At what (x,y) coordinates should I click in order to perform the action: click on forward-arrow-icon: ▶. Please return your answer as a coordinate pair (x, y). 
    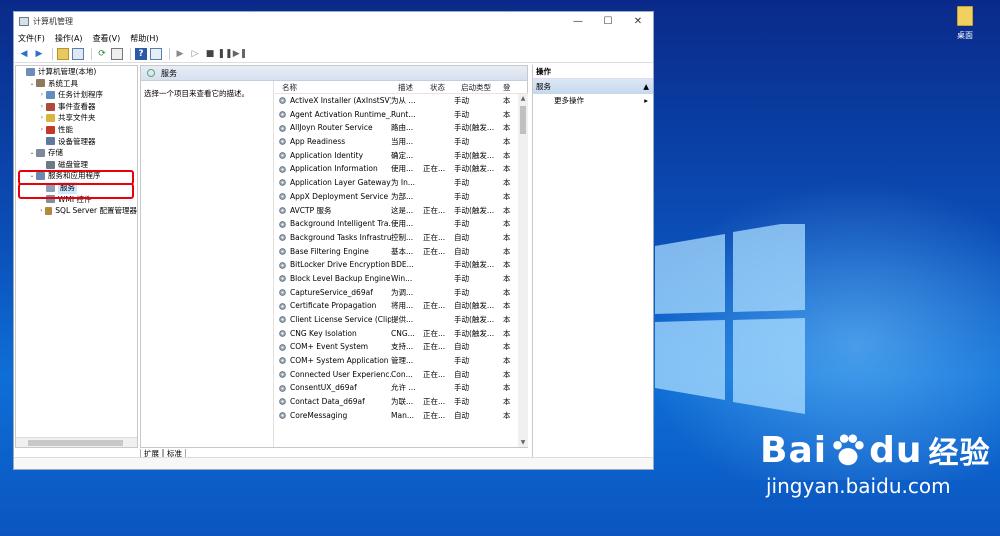
    Looking at the image, I should click on (39, 54).